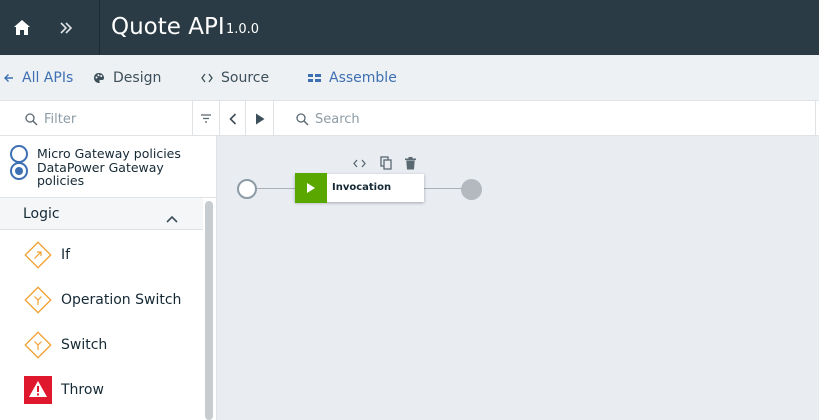  I want to click on if-diamond-icon, so click(38, 255).